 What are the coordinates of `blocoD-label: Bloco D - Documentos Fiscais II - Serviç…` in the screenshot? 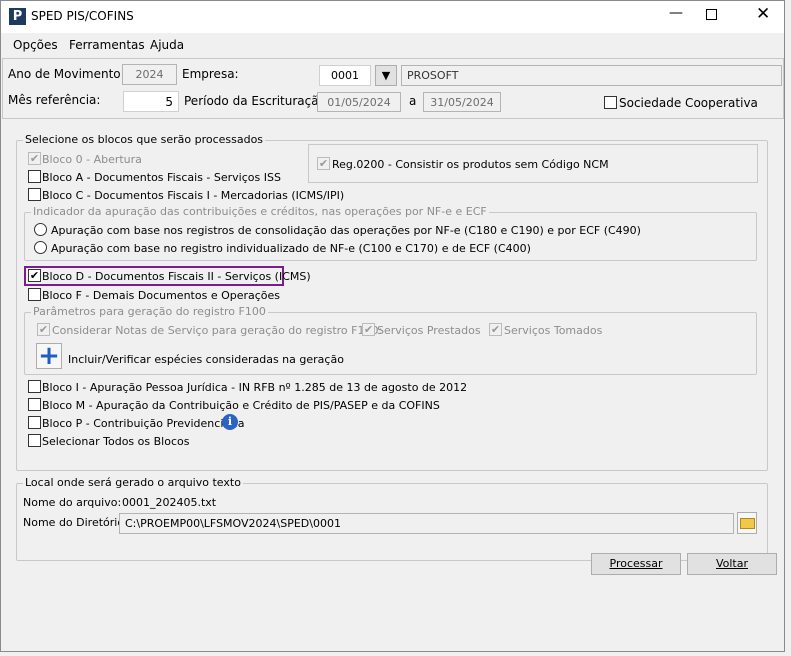 It's located at (176, 276).